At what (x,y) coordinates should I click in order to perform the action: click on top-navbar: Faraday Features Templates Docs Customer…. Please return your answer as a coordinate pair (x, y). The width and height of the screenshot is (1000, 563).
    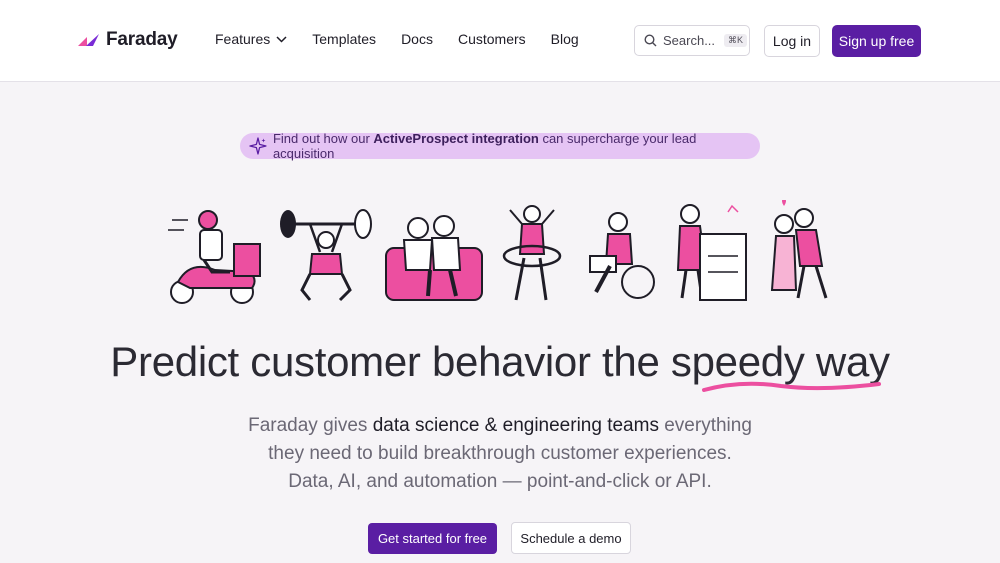
    Looking at the image, I should click on (500, 41).